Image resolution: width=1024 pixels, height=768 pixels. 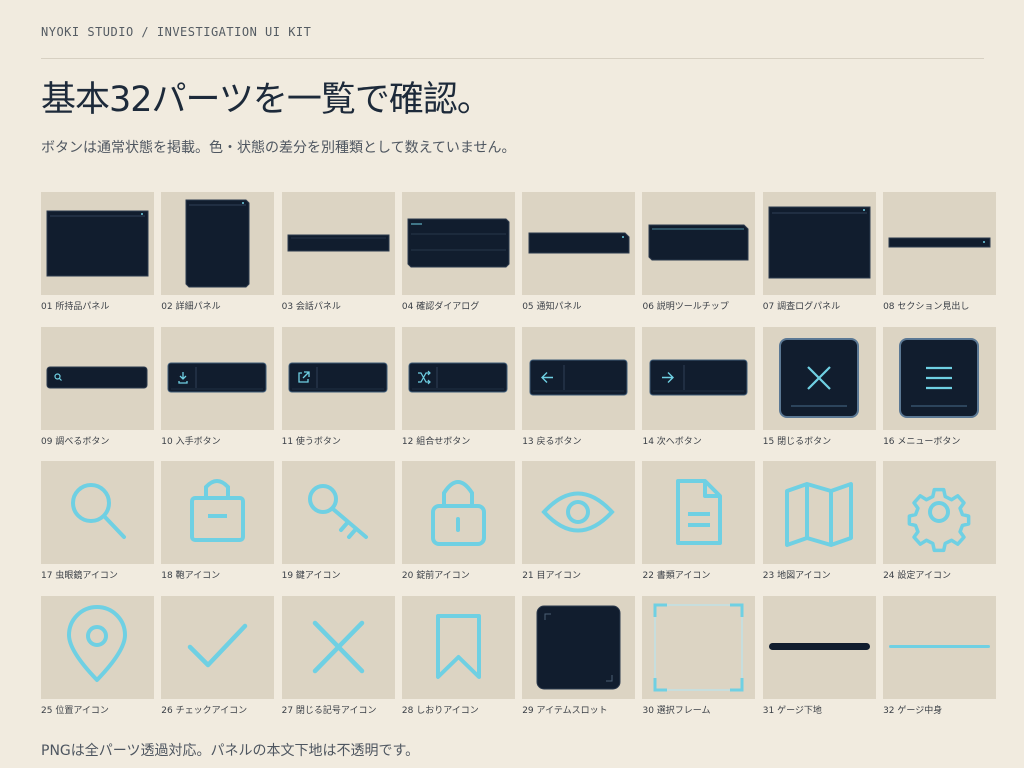 I want to click on part-27-close-mark-icon: 27 閉じる記号アイコン, so click(x=338, y=663).